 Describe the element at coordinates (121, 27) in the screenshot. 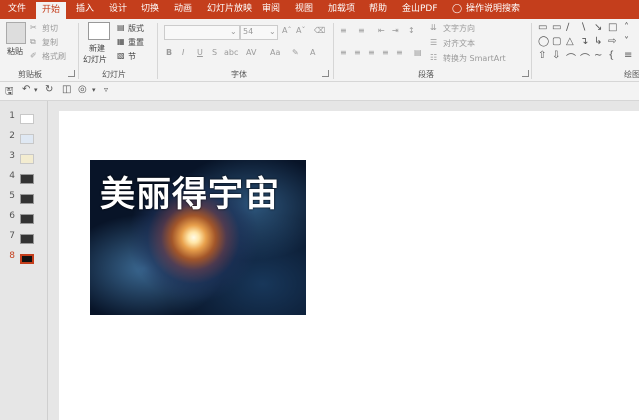

I see `layout-icon: ▤` at that location.